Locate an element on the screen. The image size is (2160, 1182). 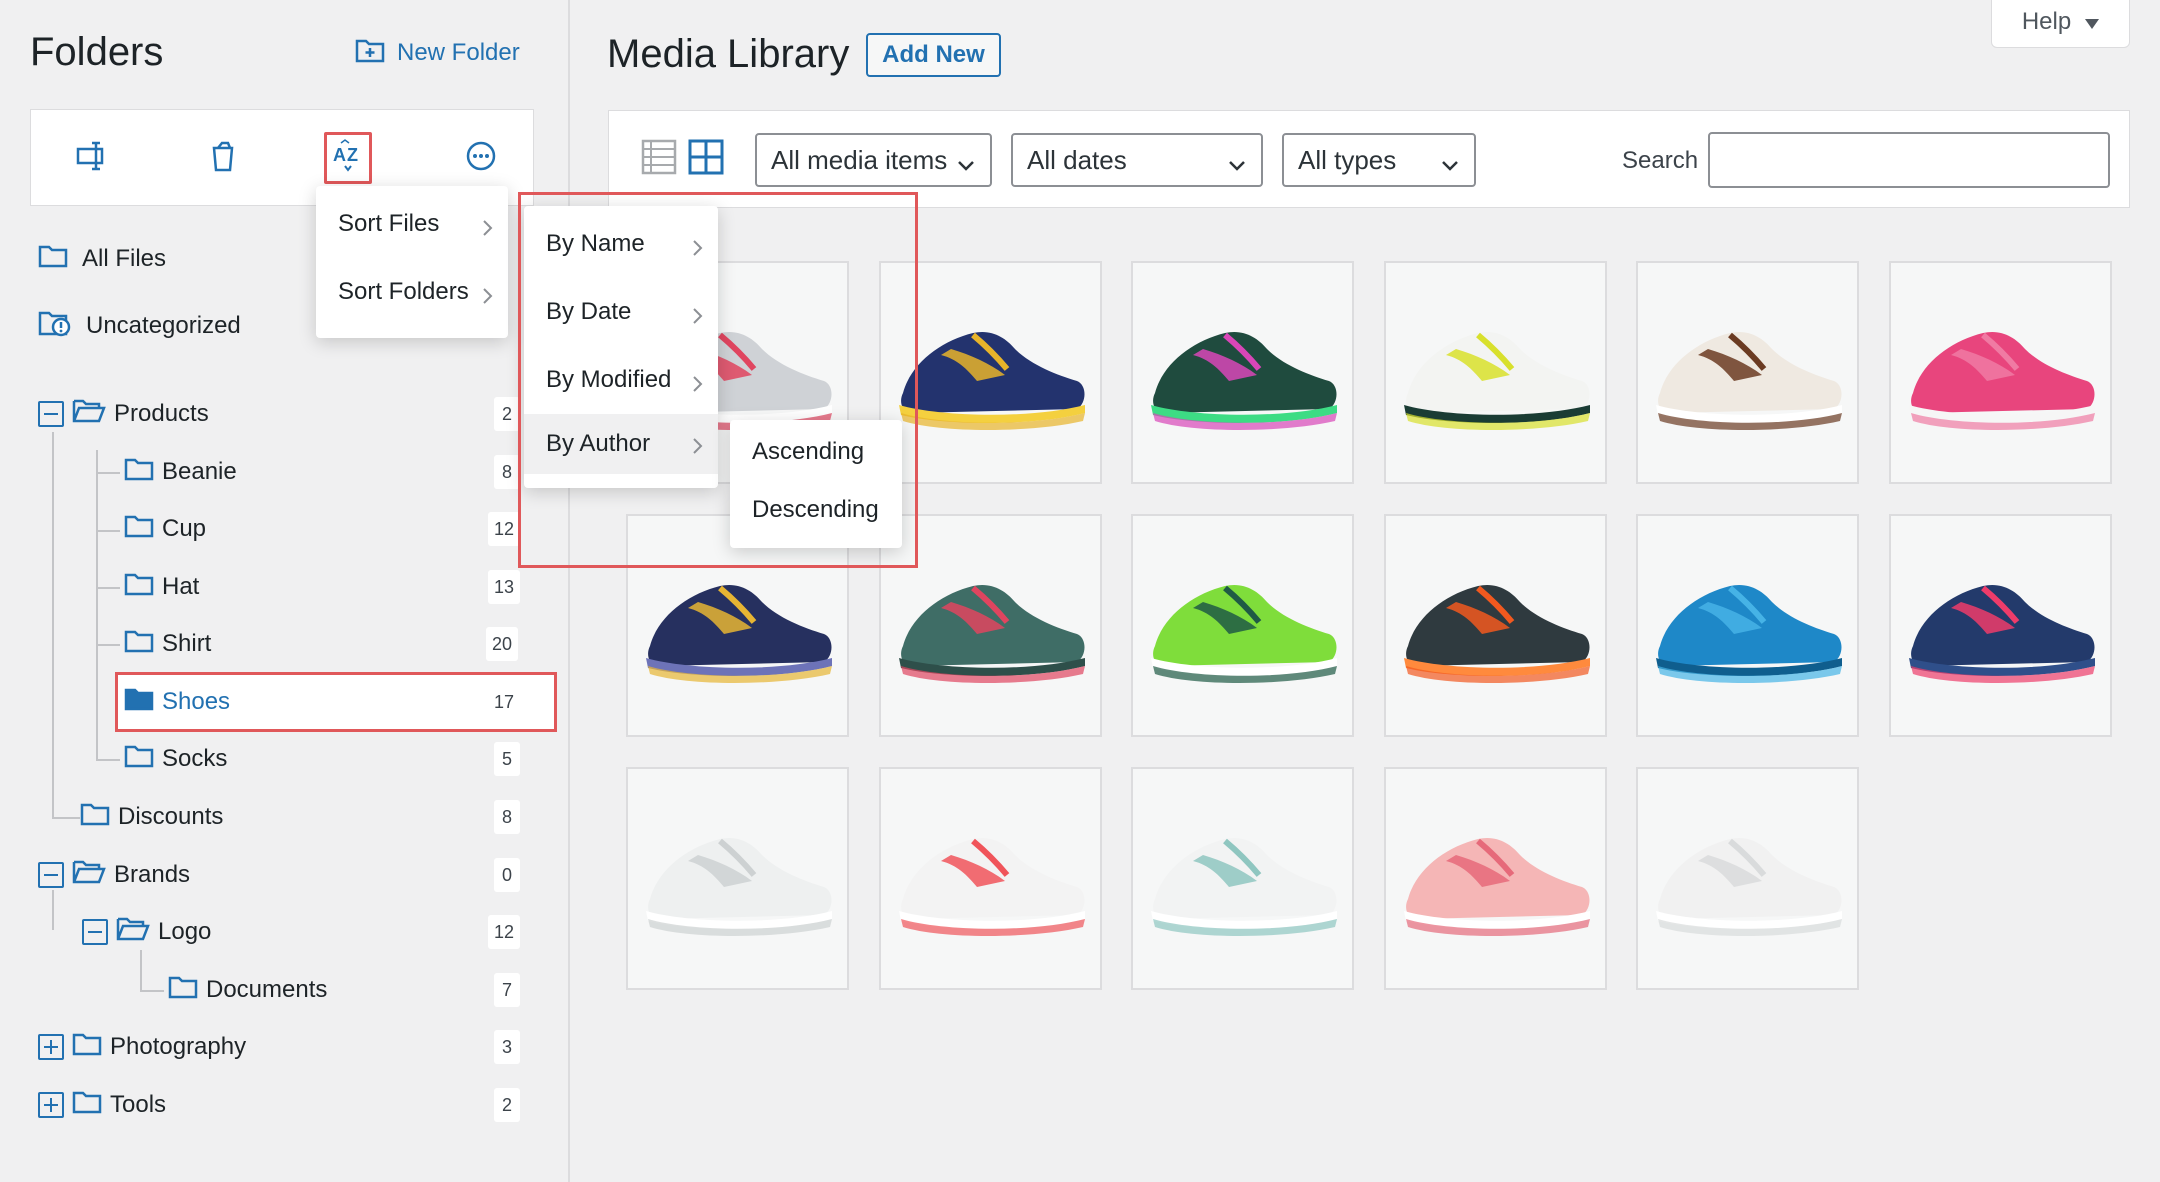
media-type-select: All media items is located at coordinates (873, 160).